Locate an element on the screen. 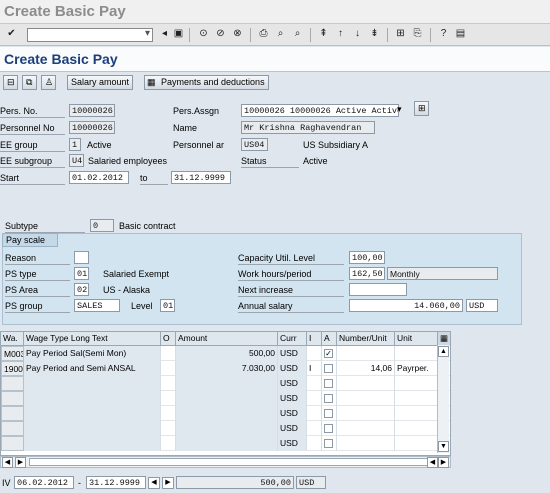 This screenshot has width=550, height=493. amount-cell: 7.030,00 is located at coordinates (227, 368).